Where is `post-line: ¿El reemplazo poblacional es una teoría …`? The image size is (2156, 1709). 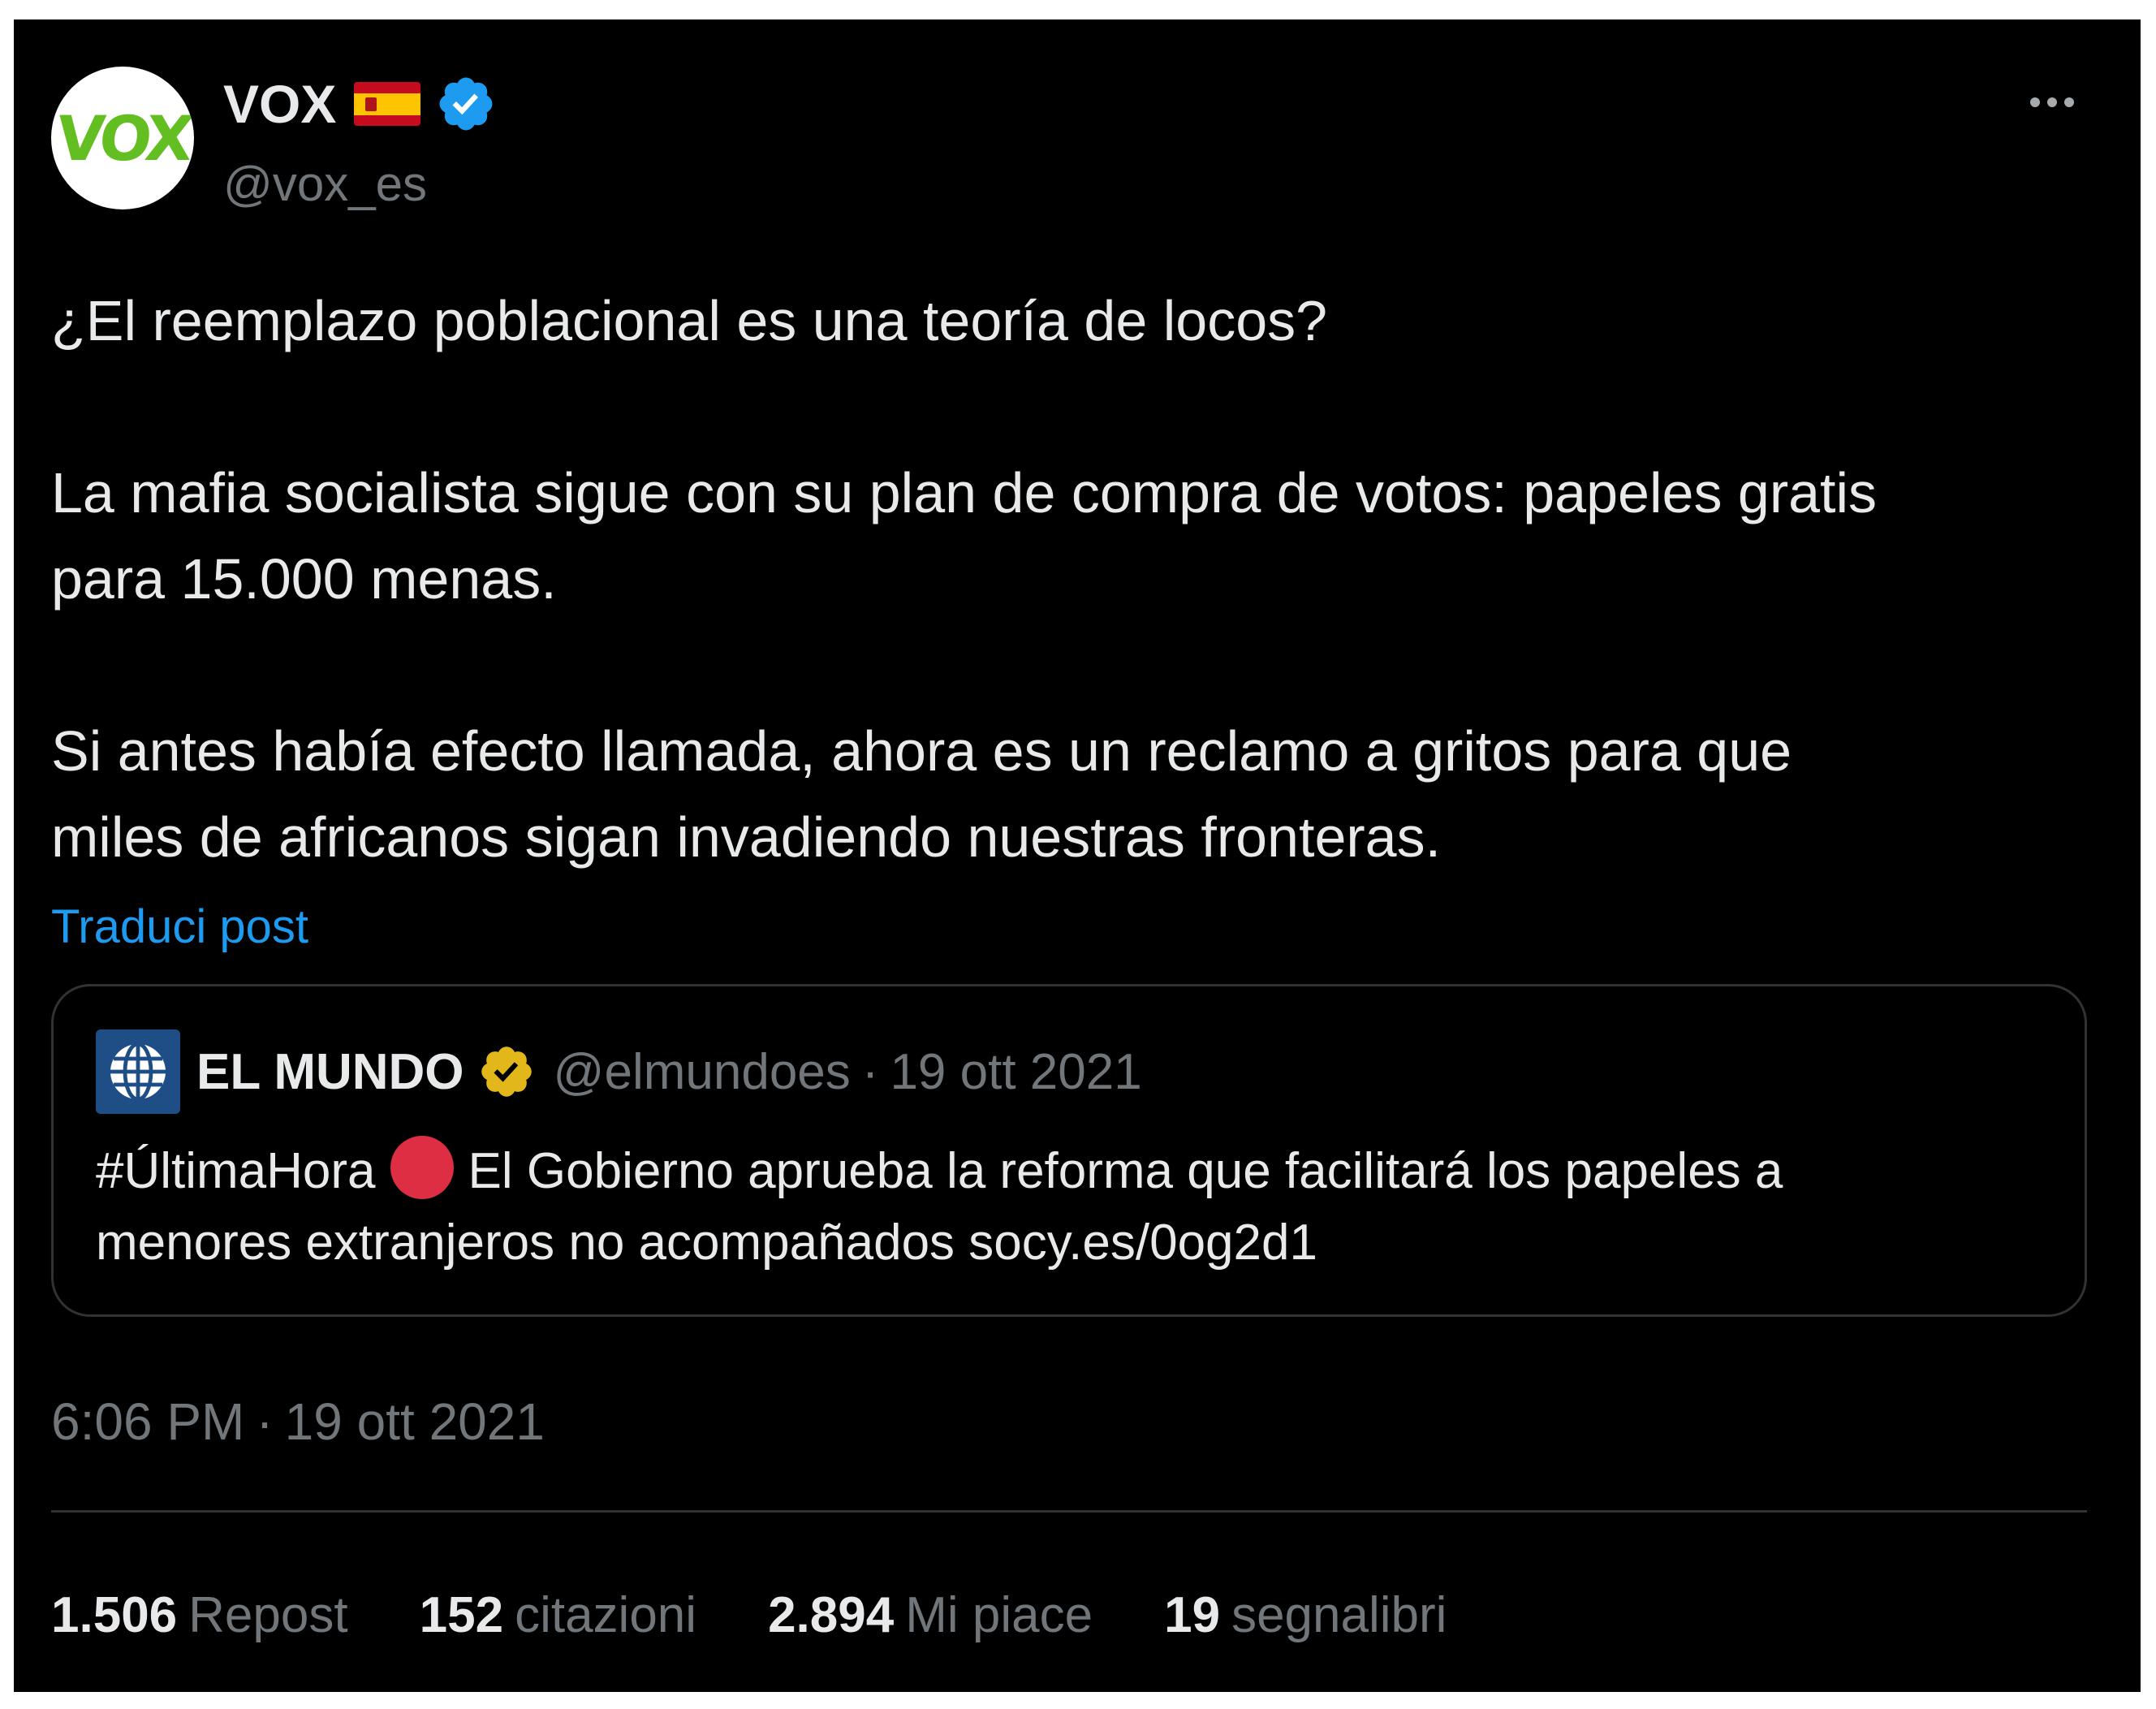 post-line: ¿El reemplazo poblacional es una teoría … is located at coordinates (689, 320).